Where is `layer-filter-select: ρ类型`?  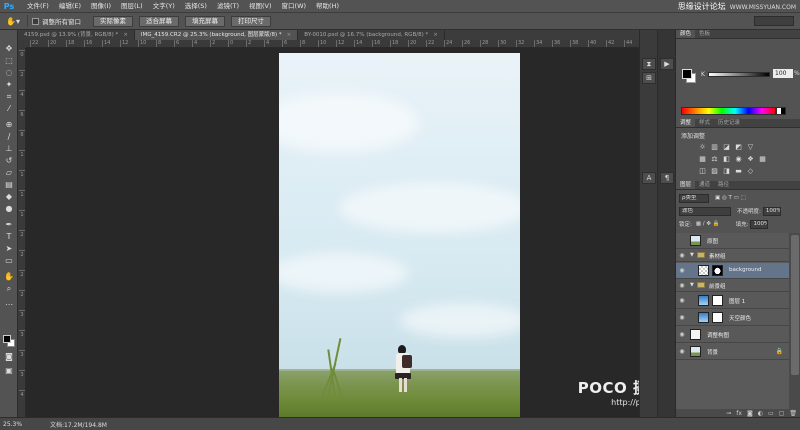 layer-filter-select: ρ类型 is located at coordinates (694, 198).